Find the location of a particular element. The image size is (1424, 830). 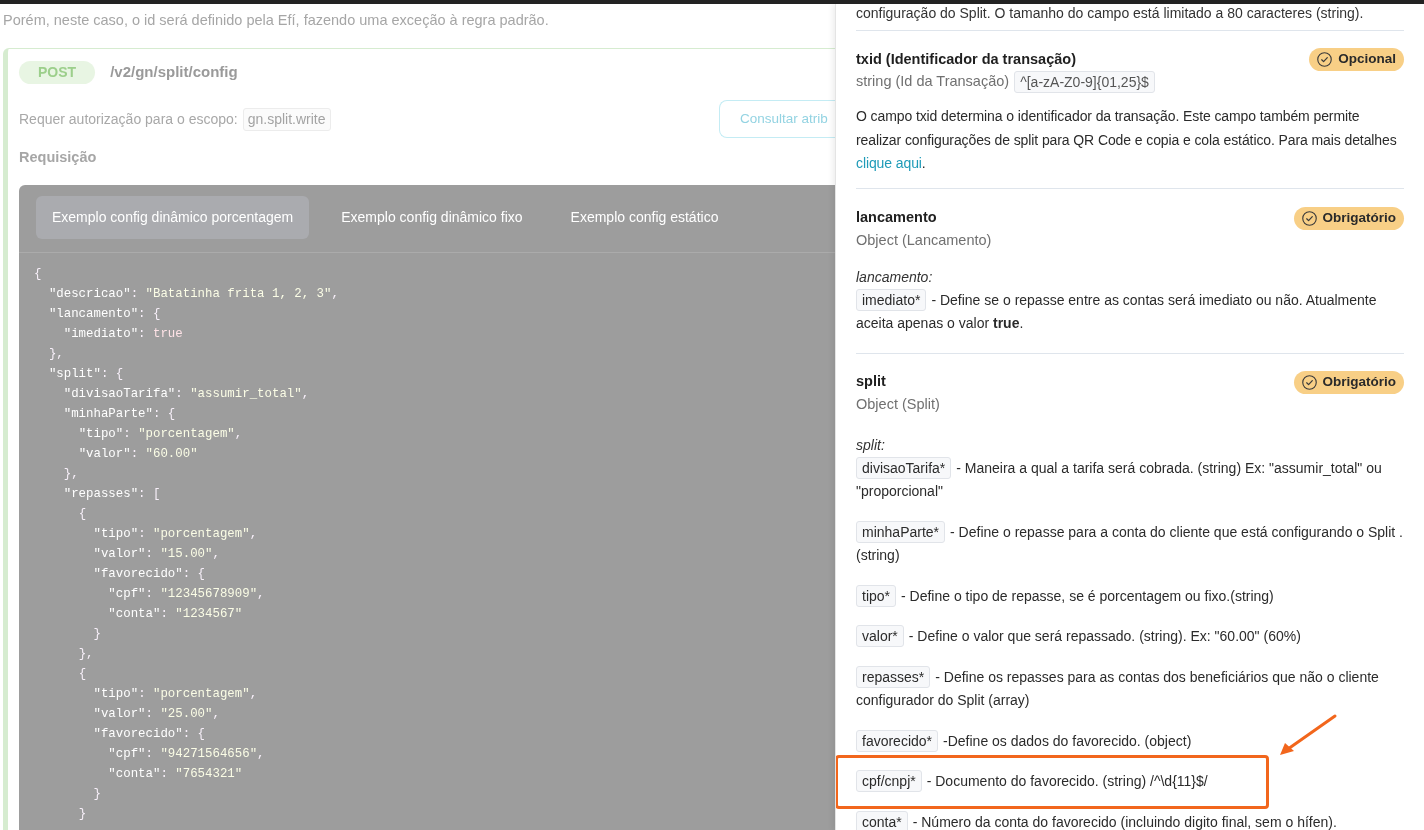

code-line: "conta": "7654321" is located at coordinates (175, 774).